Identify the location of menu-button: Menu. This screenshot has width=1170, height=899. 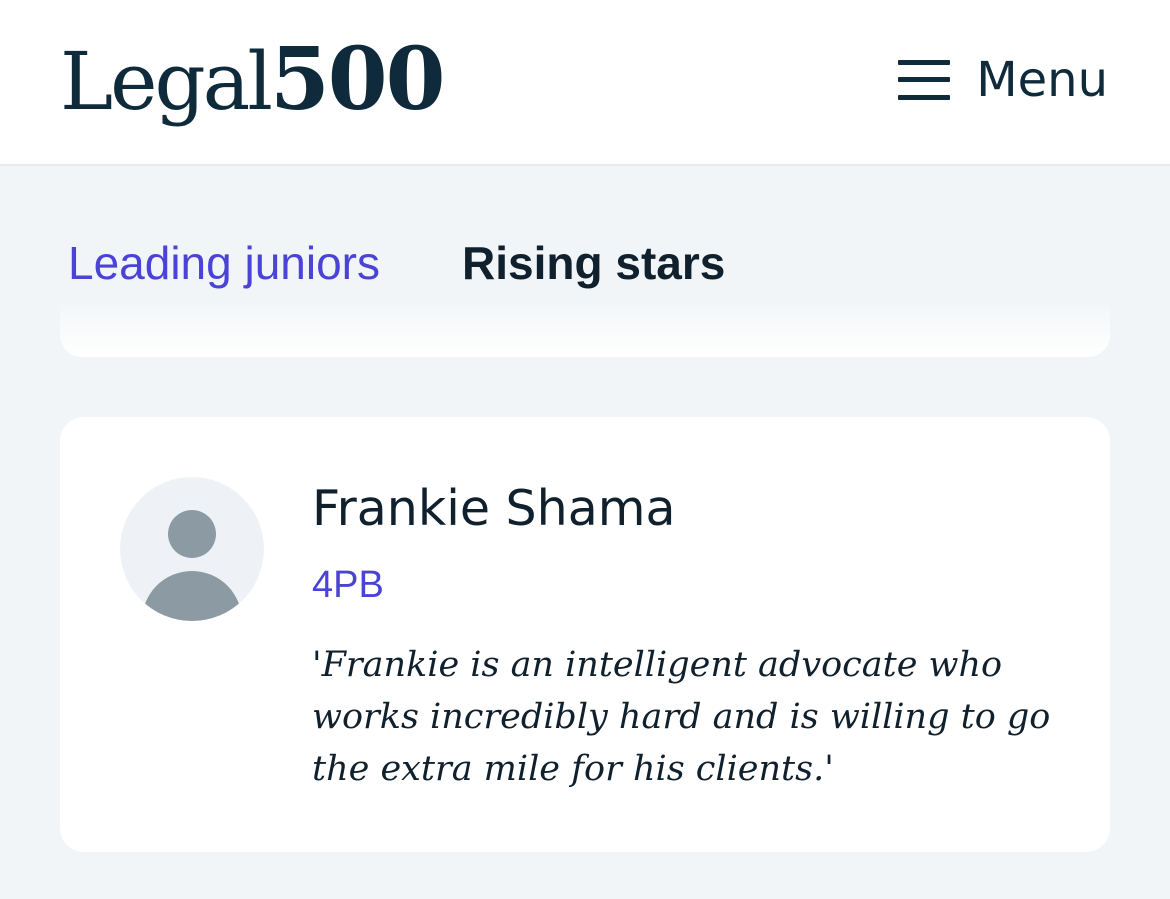
(1003, 80).